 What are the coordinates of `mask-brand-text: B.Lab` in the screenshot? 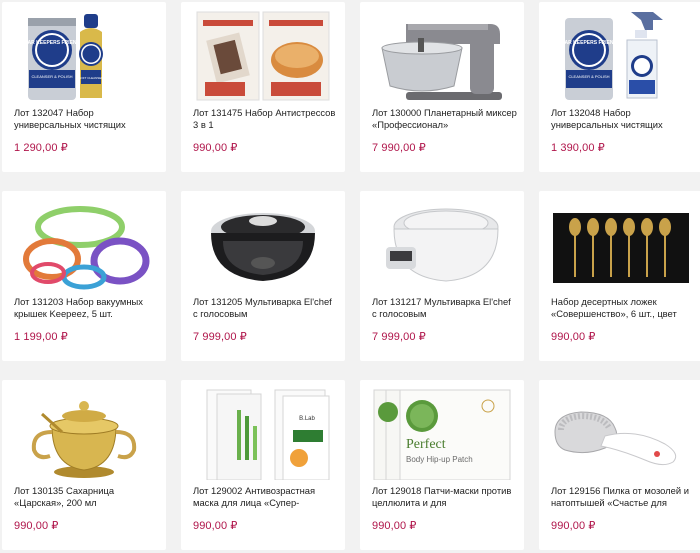 It's located at (307, 419).